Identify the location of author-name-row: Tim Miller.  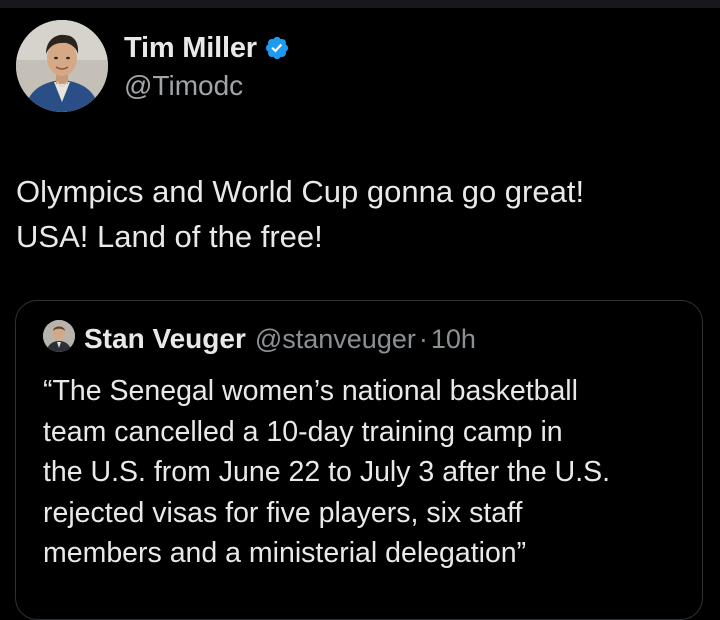
(207, 48).